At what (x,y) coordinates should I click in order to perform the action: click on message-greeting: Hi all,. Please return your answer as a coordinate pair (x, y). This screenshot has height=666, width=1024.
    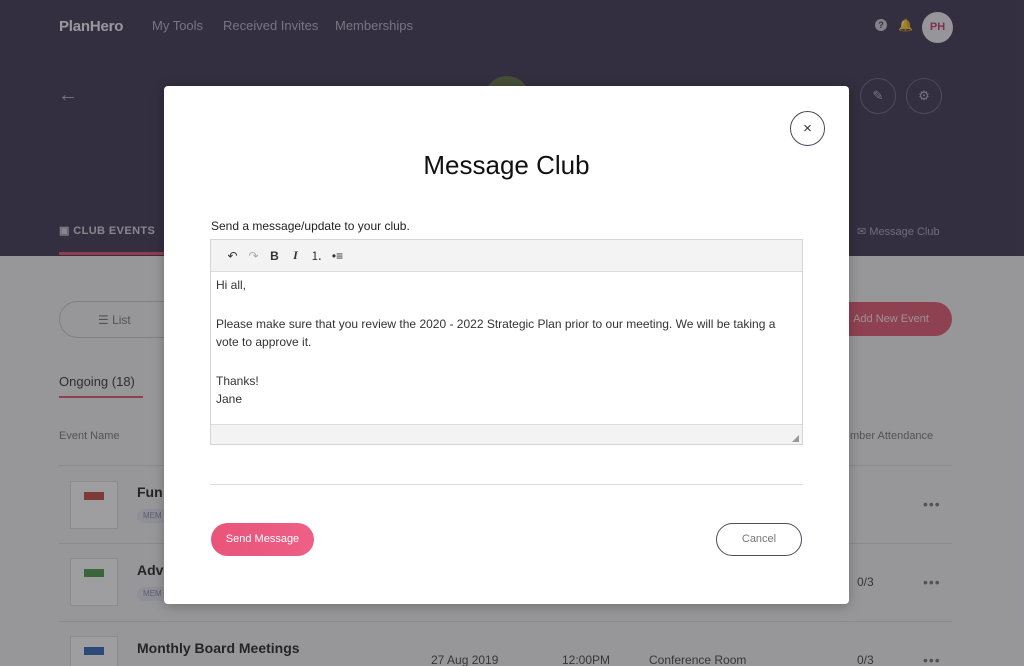
    Looking at the image, I should click on (231, 285).